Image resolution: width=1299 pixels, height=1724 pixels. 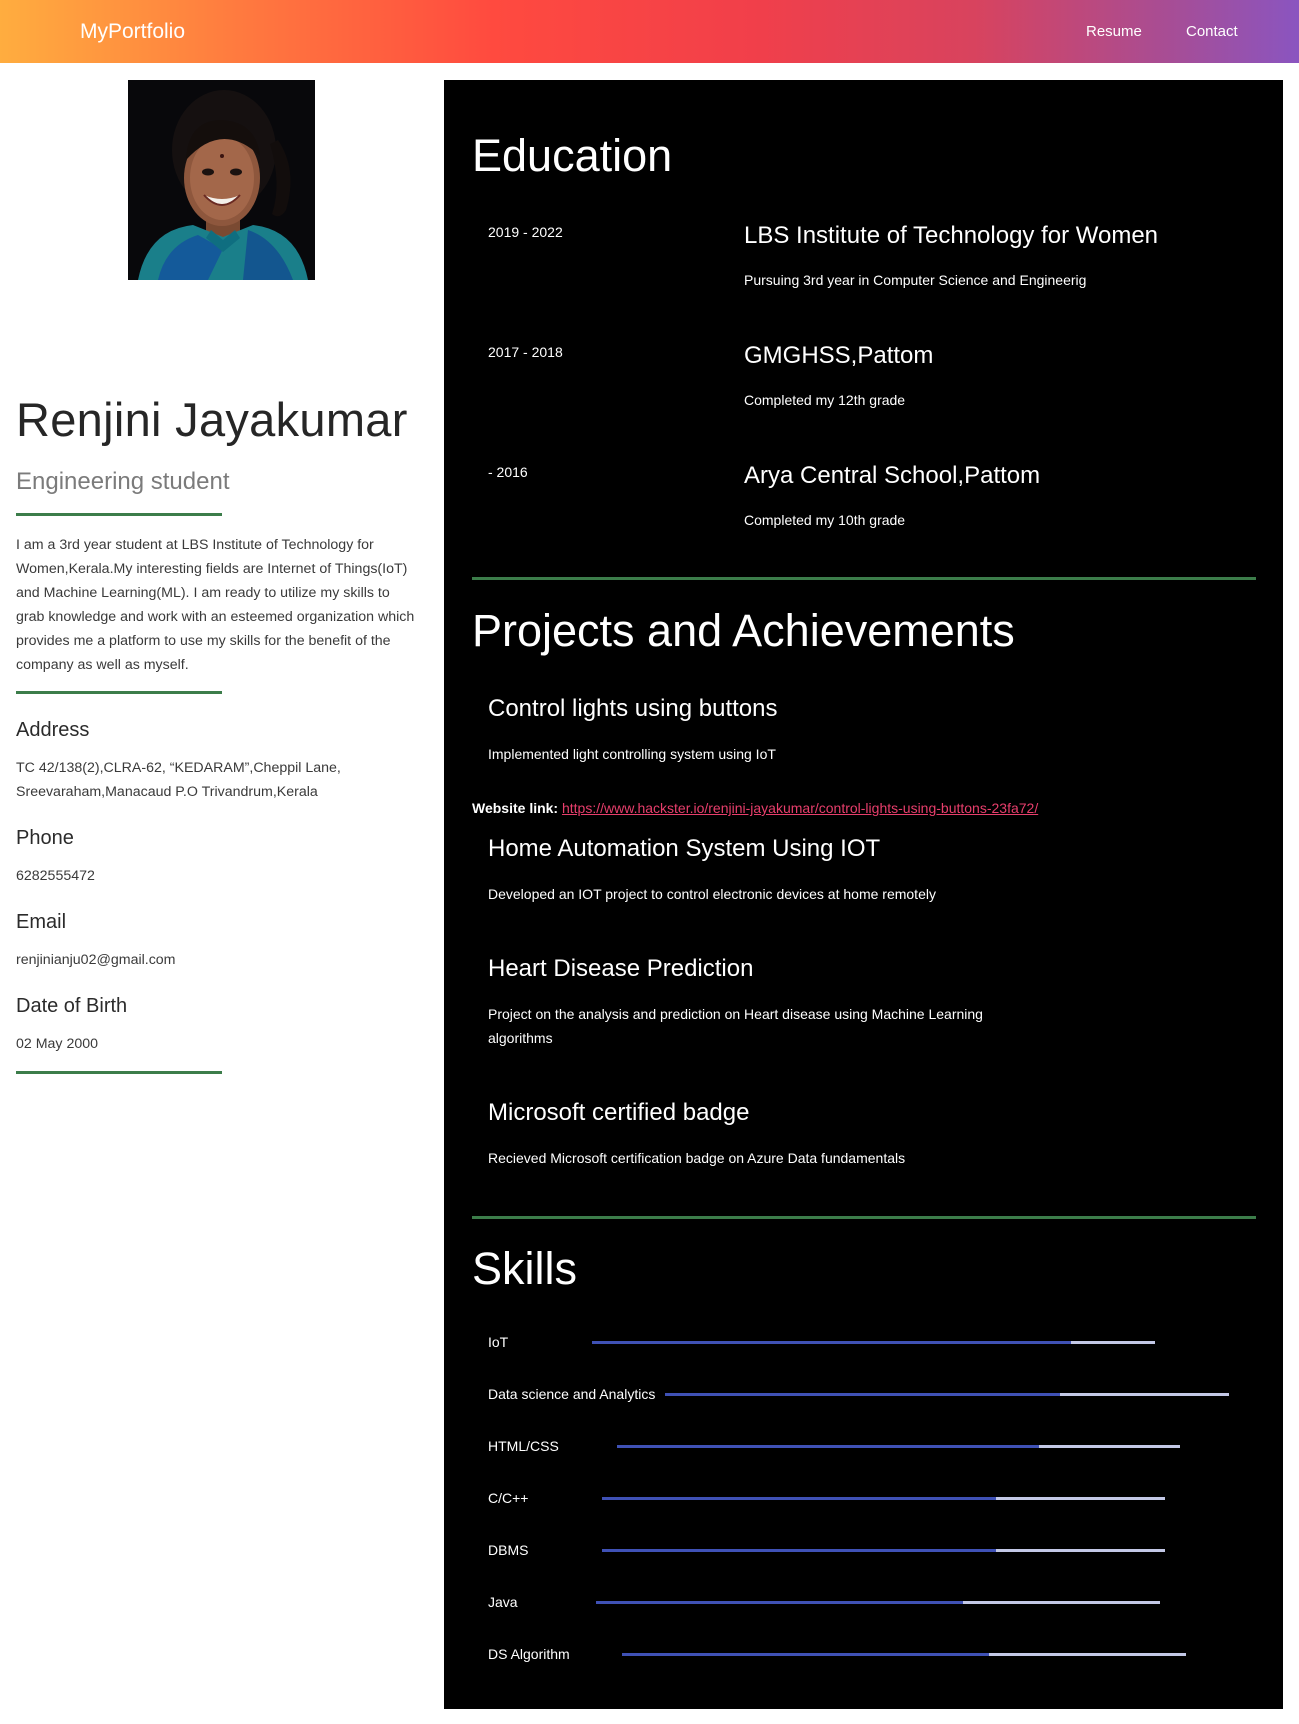 I want to click on education-desc: Completed my 12th grade, so click(x=825, y=400).